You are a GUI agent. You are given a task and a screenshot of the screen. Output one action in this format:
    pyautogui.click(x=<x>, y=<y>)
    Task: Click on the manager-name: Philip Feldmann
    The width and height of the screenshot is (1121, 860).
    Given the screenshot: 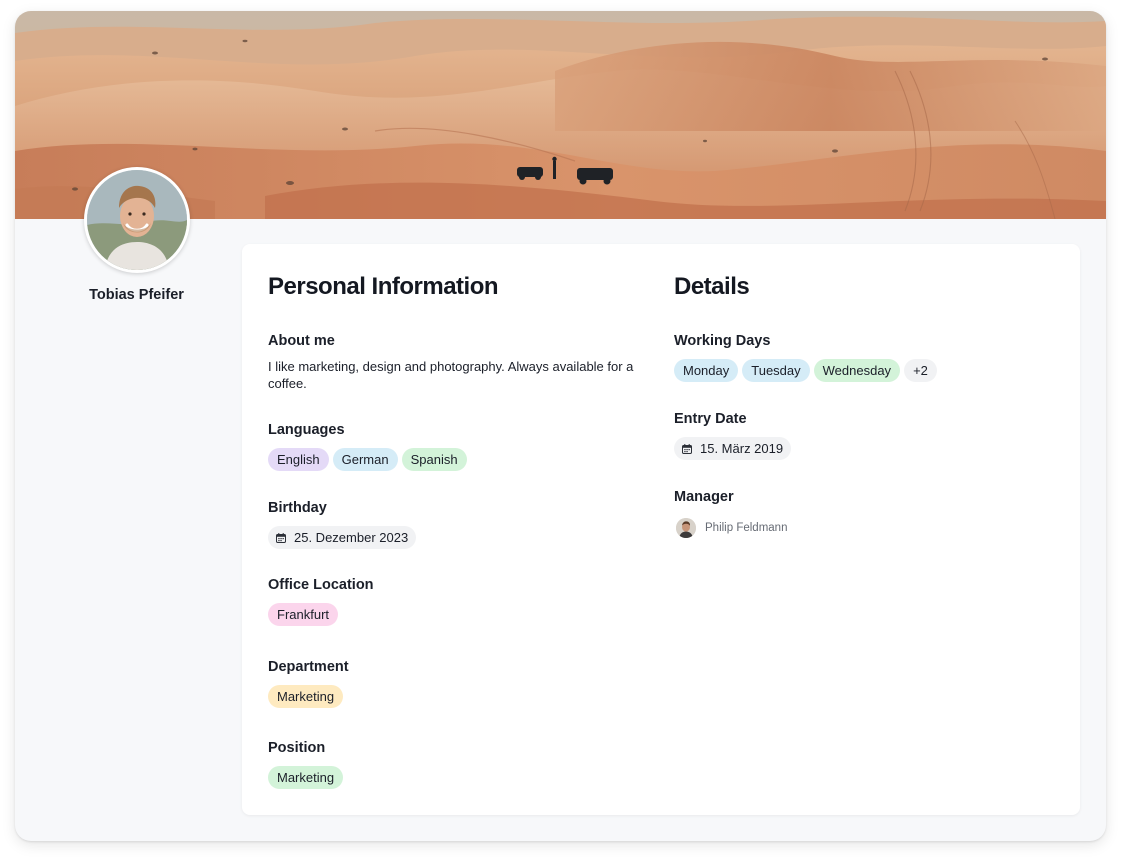 What is the action you would take?
    pyautogui.click(x=746, y=528)
    